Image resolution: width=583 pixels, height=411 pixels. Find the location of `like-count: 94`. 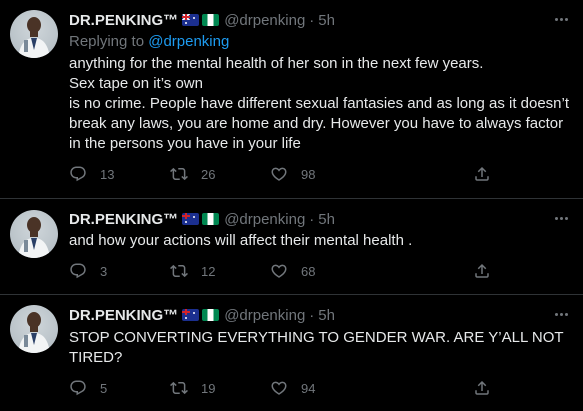

like-count: 94 is located at coordinates (308, 388).